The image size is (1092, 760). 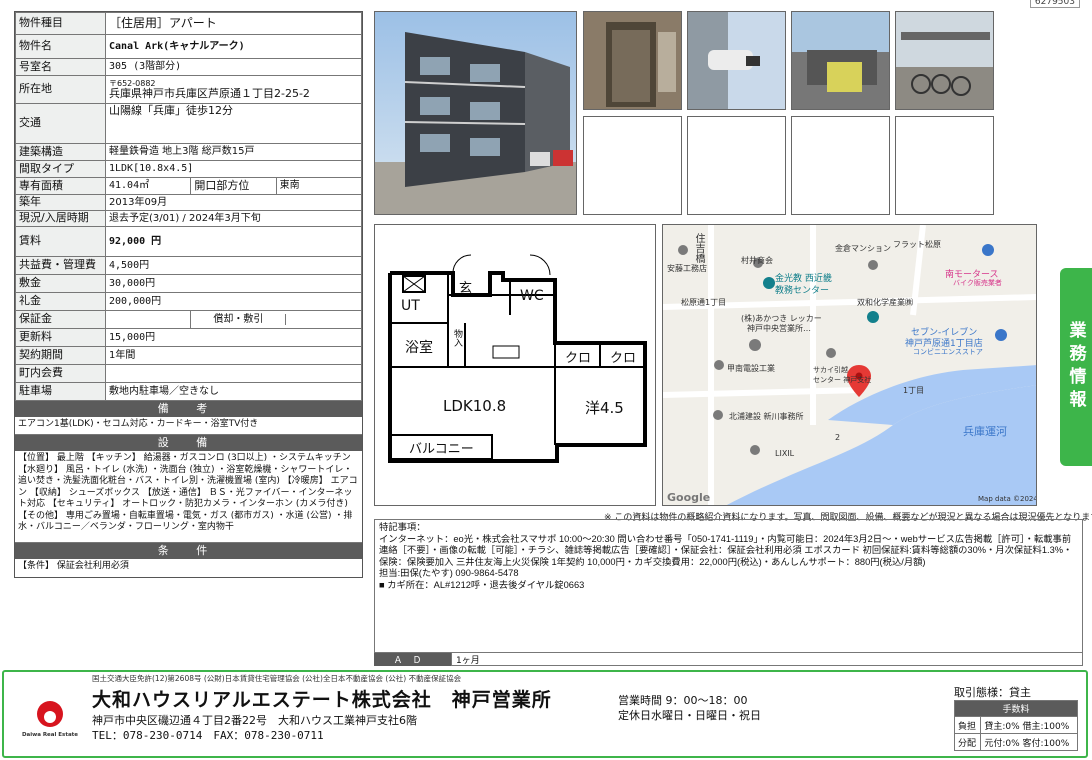 I want to click on map-label: 村井商会, so click(x=757, y=260).